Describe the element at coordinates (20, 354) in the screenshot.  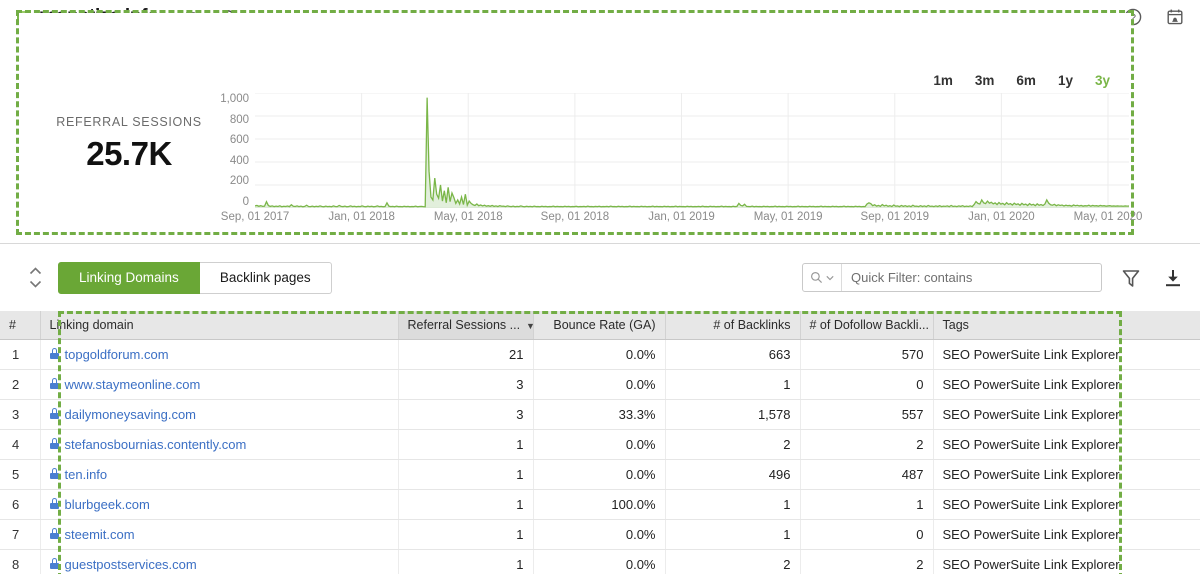
I see `row-index: 1` at that location.